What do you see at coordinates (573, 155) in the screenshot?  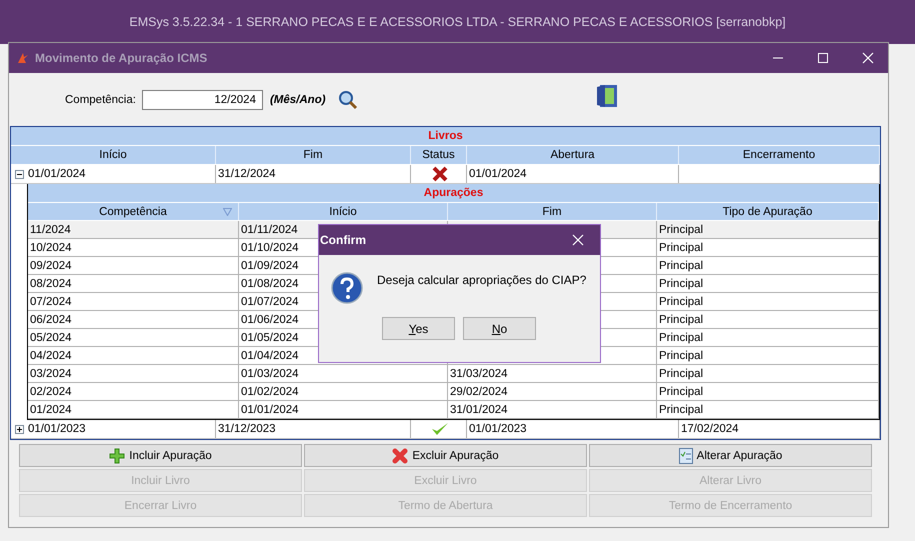 I see `column-header: Abertura` at bounding box center [573, 155].